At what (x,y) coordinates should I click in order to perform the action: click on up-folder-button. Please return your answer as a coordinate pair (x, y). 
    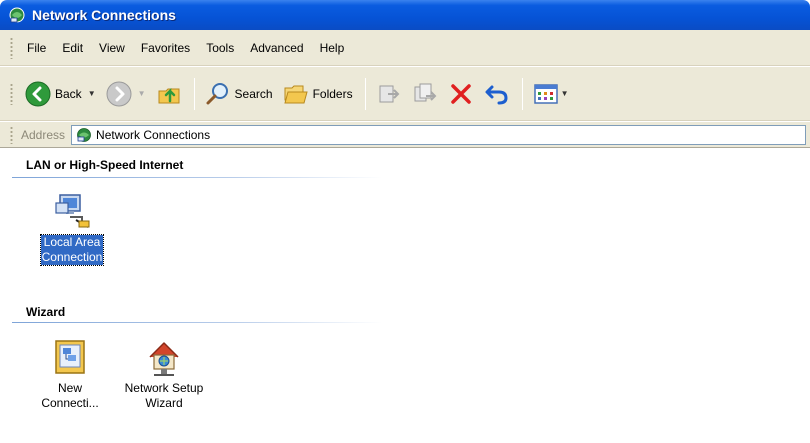
    Looking at the image, I should click on (169, 94).